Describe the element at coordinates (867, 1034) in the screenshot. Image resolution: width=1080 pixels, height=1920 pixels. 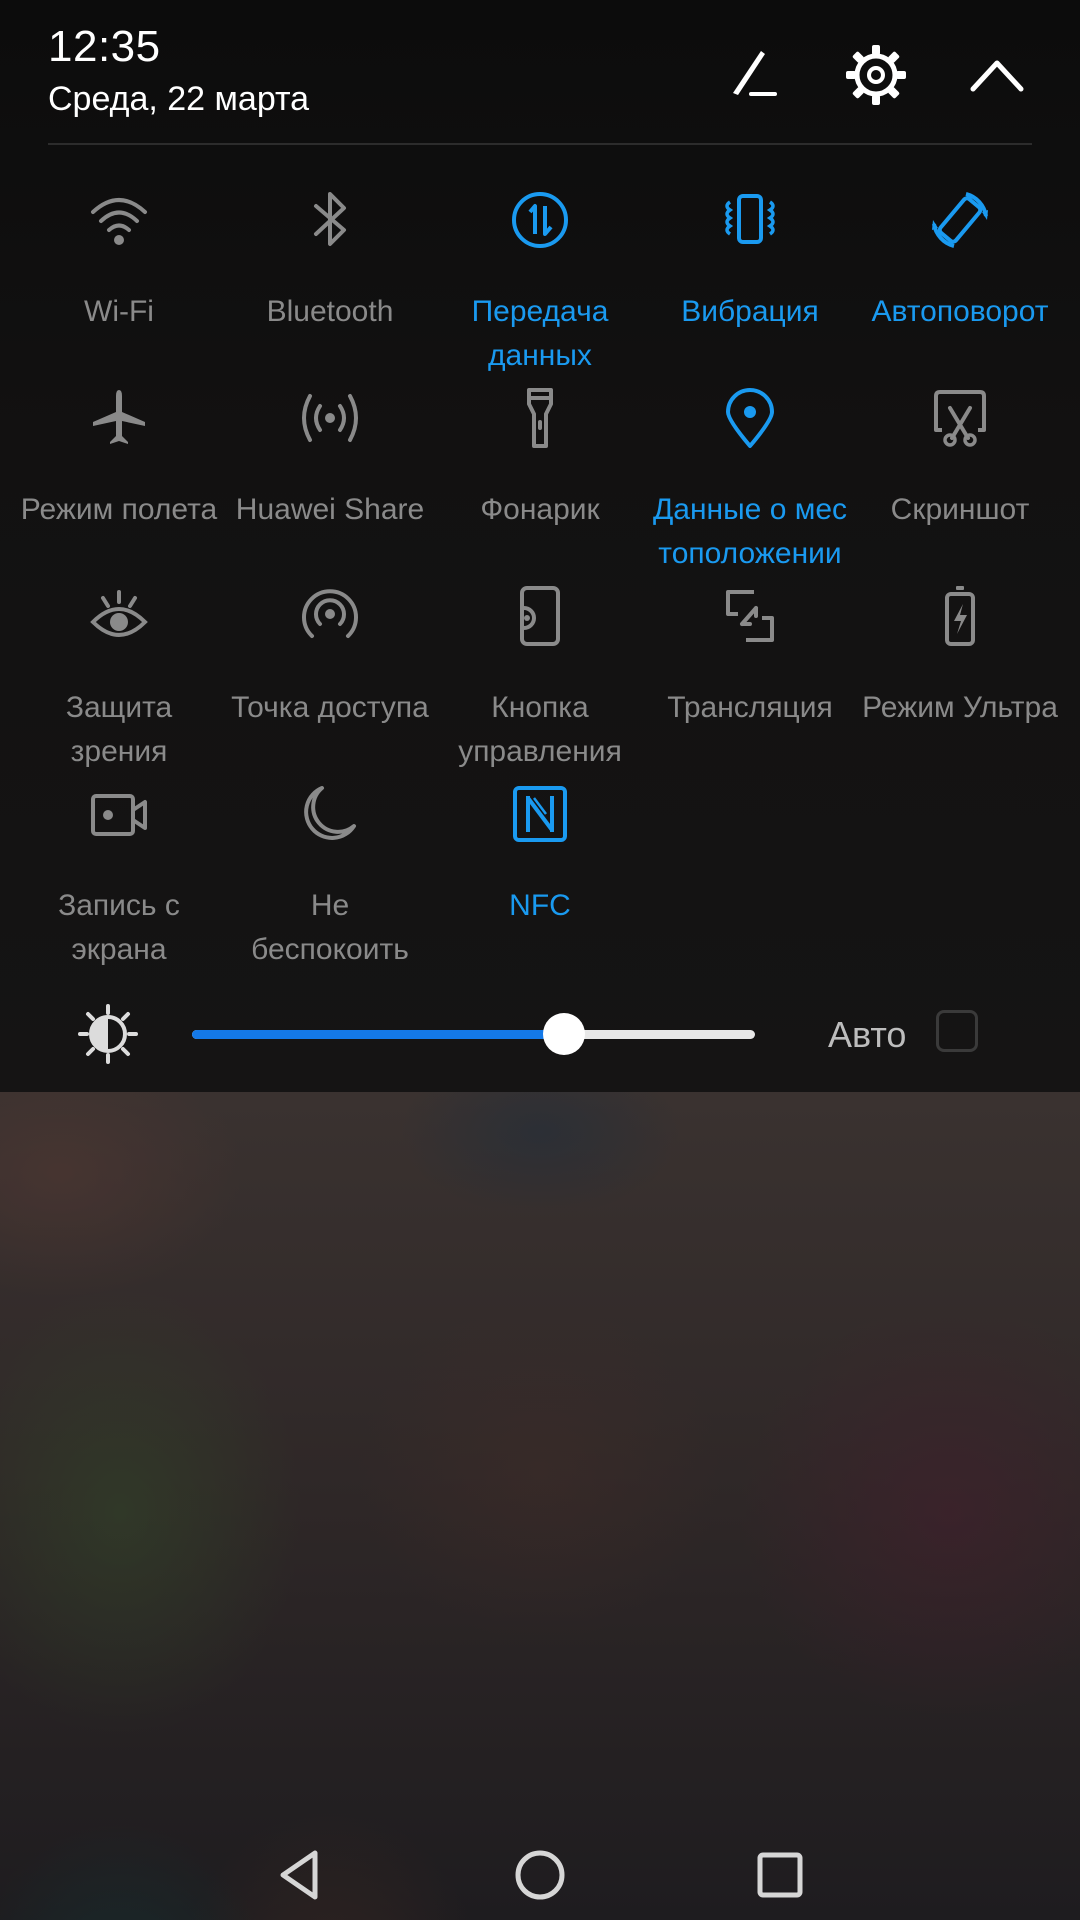
I see `auto-brightness-label: Авто` at that location.